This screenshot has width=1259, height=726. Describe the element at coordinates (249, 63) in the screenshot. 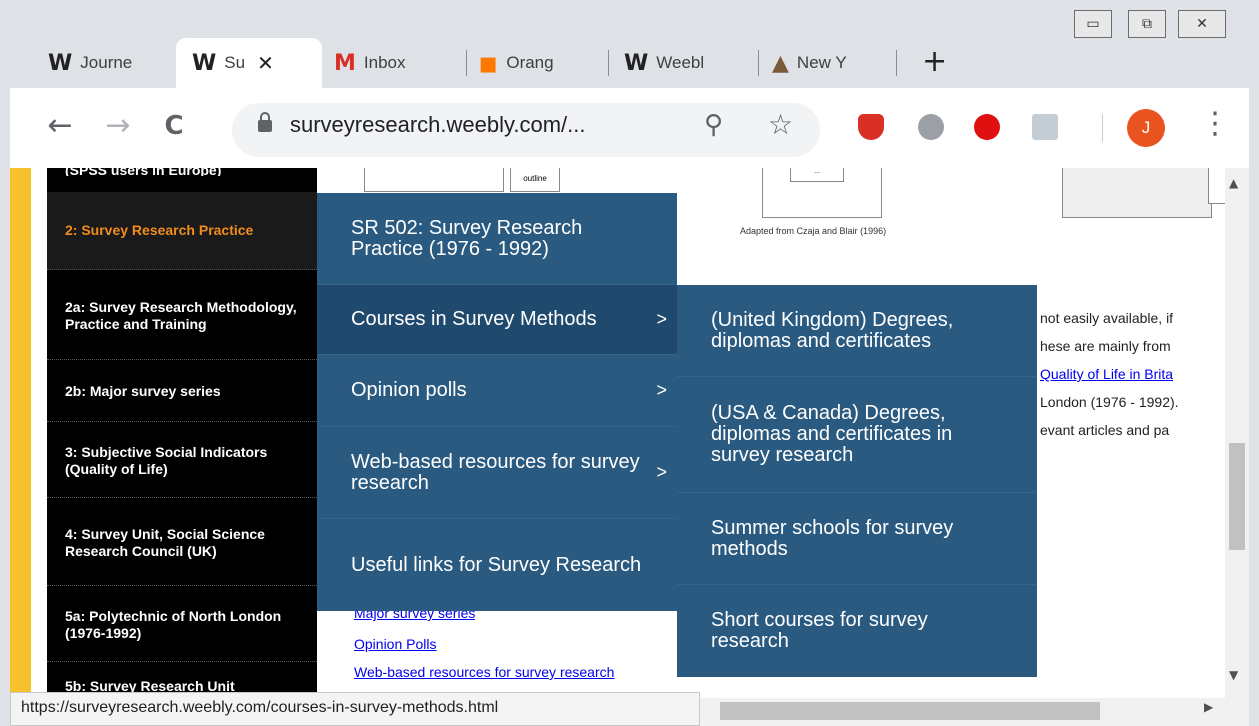

I see `tab-survey-research: W Su ✕` at that location.